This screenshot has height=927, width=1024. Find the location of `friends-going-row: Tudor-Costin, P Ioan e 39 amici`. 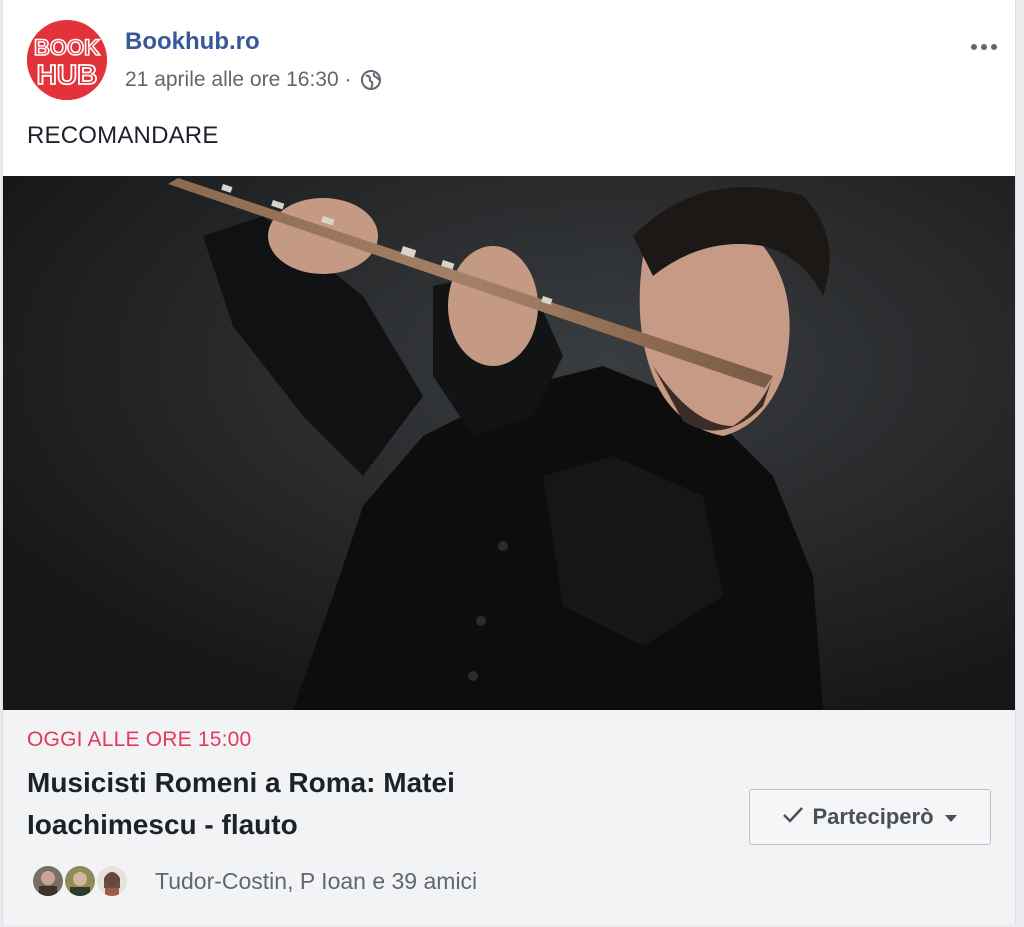

friends-going-row: Tudor-Costin, P Ioan e 39 amici is located at coordinates (254, 881).